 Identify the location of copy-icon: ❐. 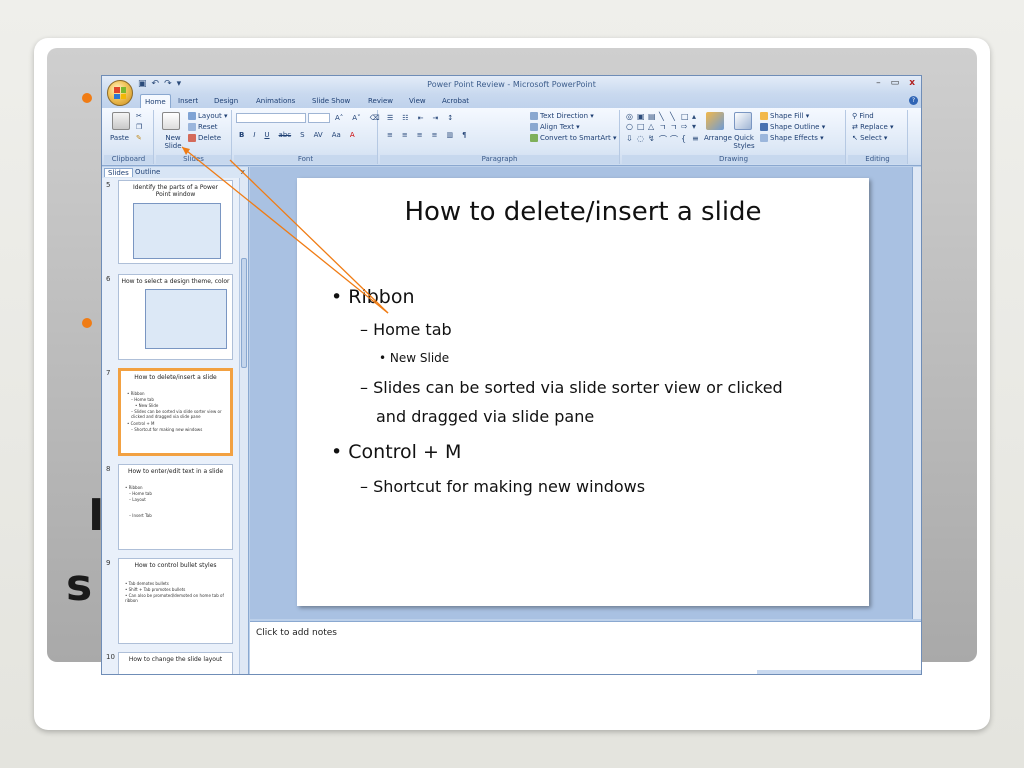
(139, 127).